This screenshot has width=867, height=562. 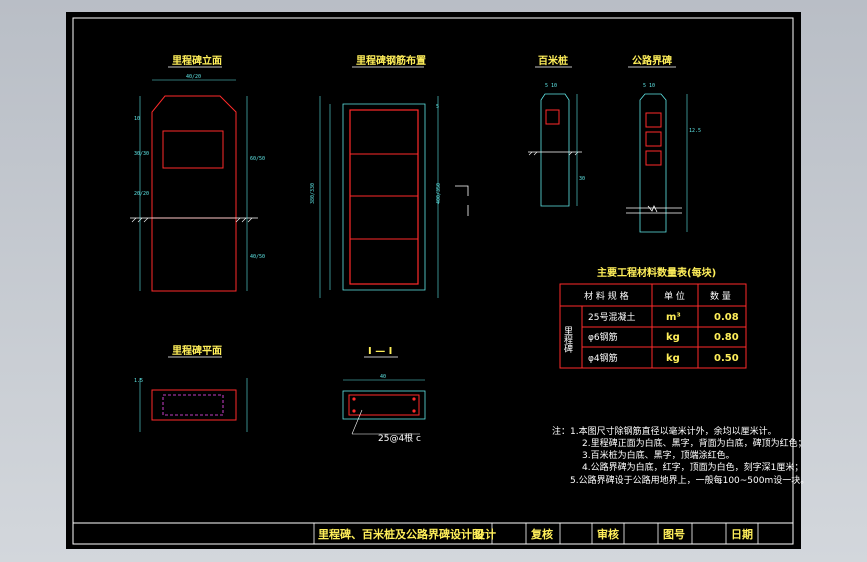 I want to click on table-row-qty: 0.08, so click(x=726, y=317).